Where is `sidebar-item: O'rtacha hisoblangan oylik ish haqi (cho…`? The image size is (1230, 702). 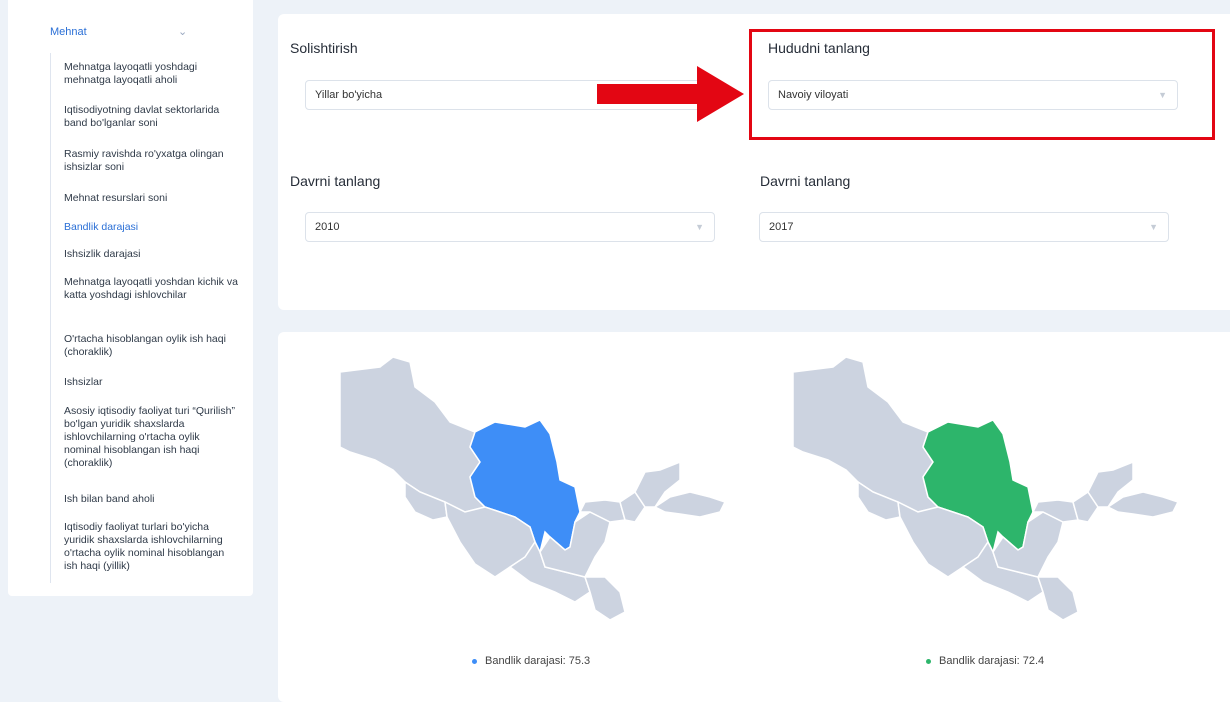 sidebar-item: O'rtacha hisoblangan oylik ish haqi (cho… is located at coordinates (151, 346).